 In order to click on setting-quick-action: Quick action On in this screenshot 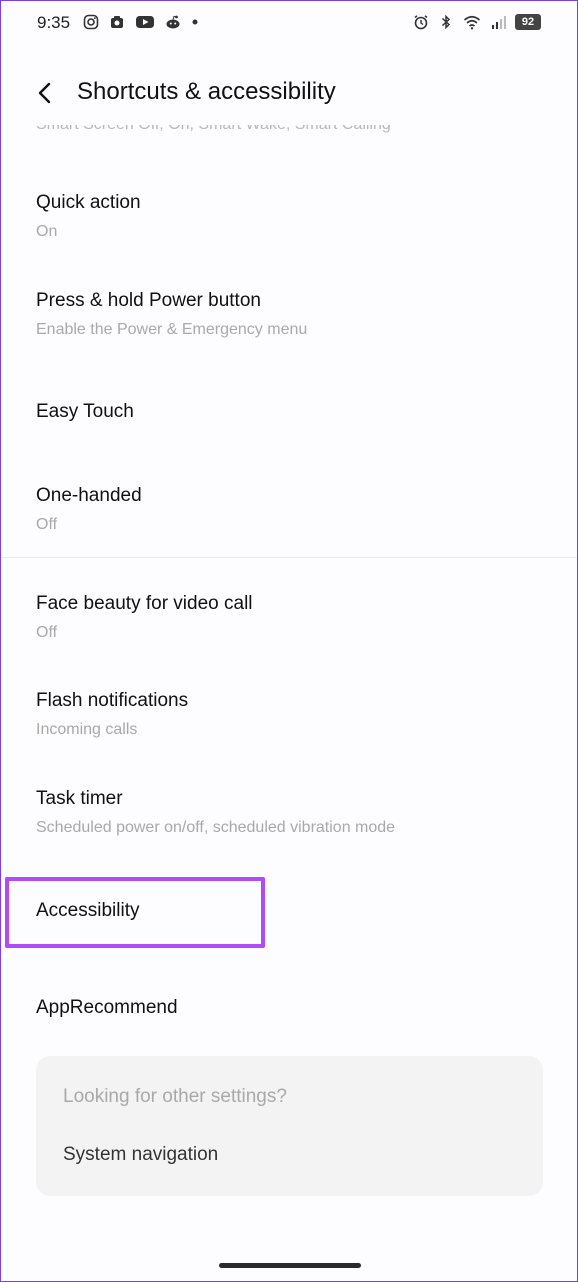, I will do `click(289, 217)`.